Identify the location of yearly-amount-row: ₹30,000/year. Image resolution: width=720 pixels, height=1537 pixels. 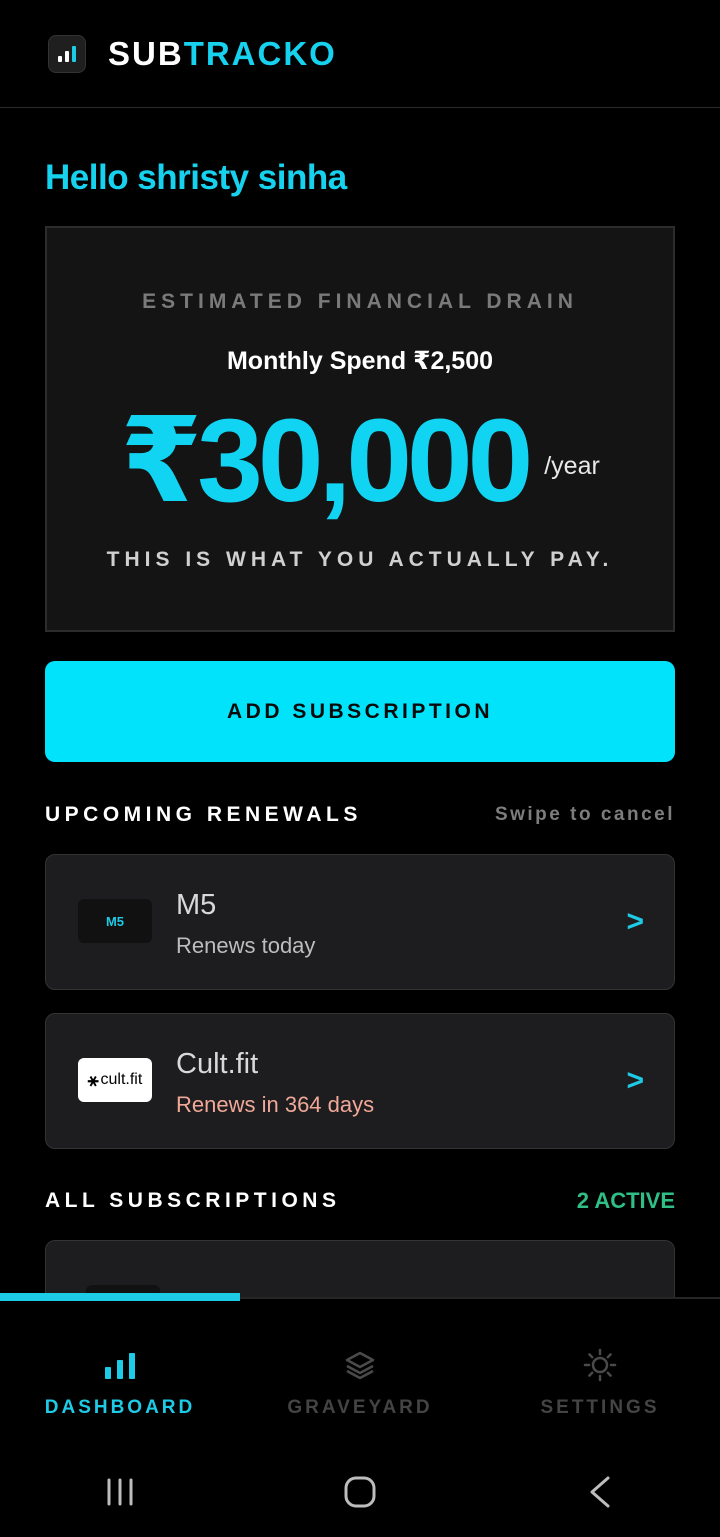
(360, 461).